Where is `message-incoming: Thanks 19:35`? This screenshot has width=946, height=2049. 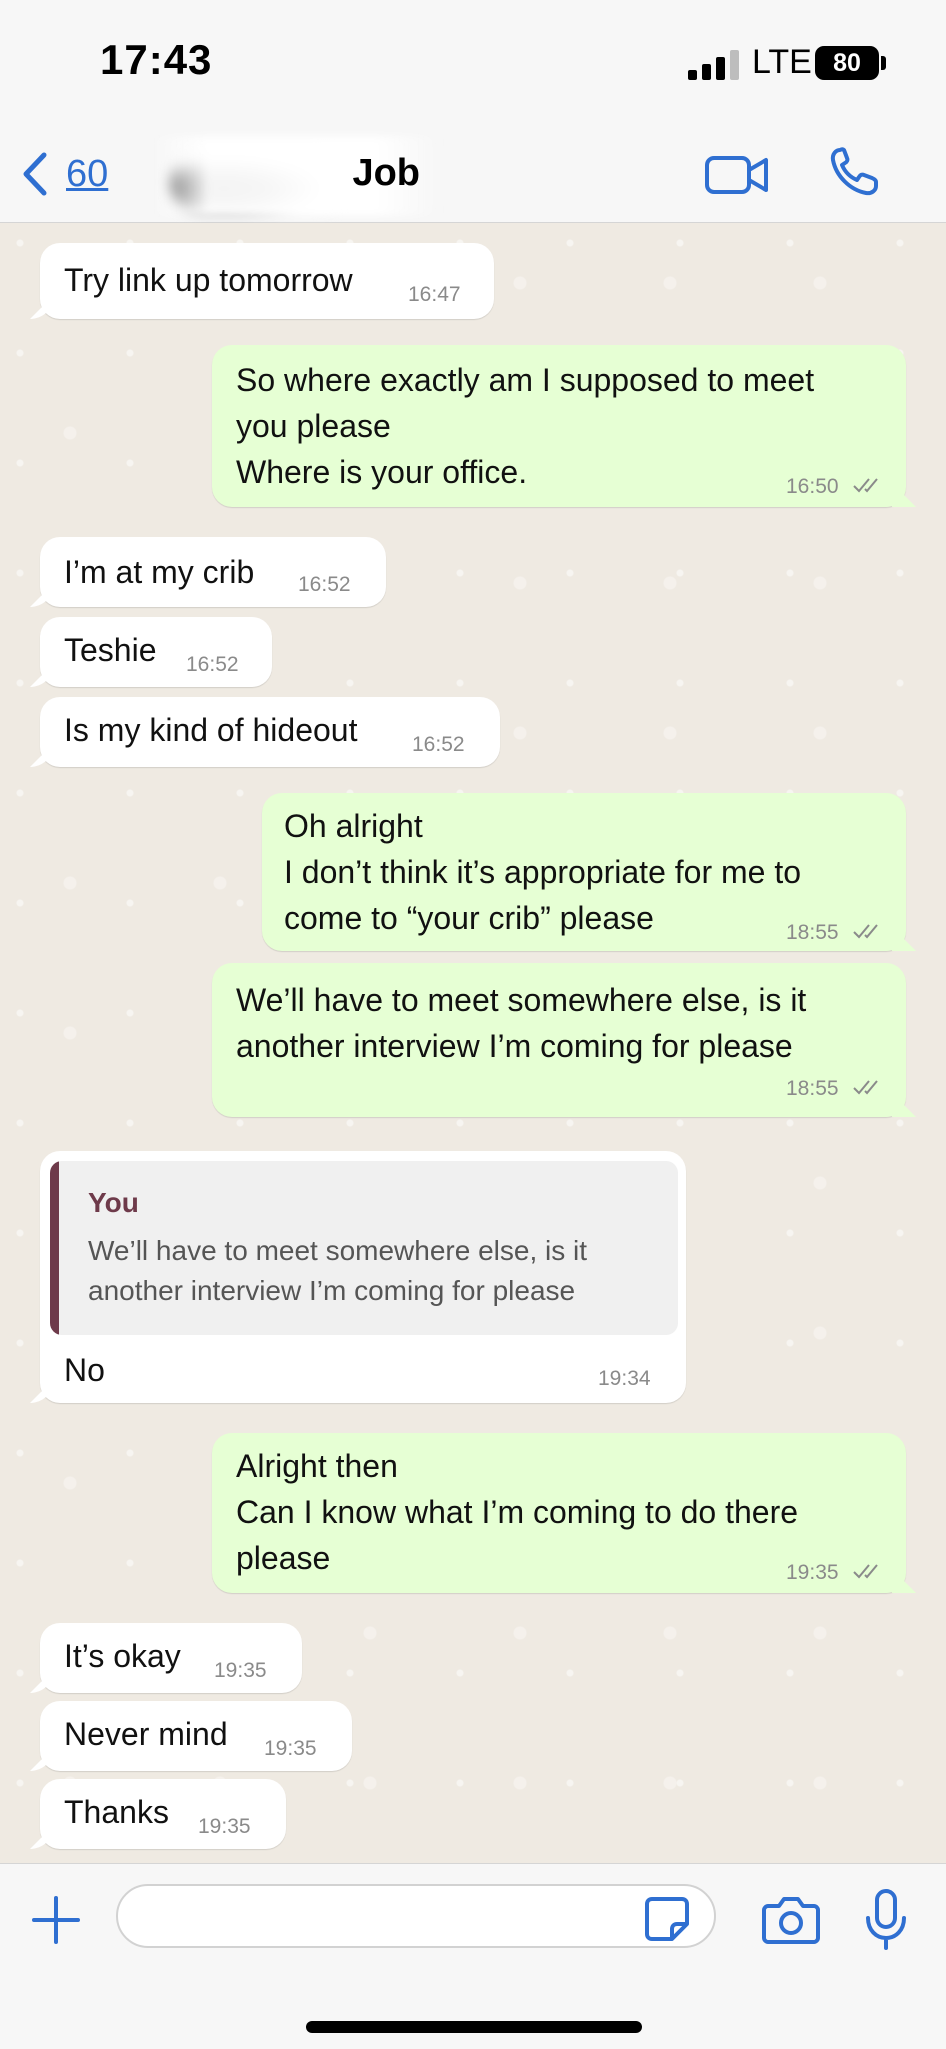 message-incoming: Thanks 19:35 is located at coordinates (163, 1814).